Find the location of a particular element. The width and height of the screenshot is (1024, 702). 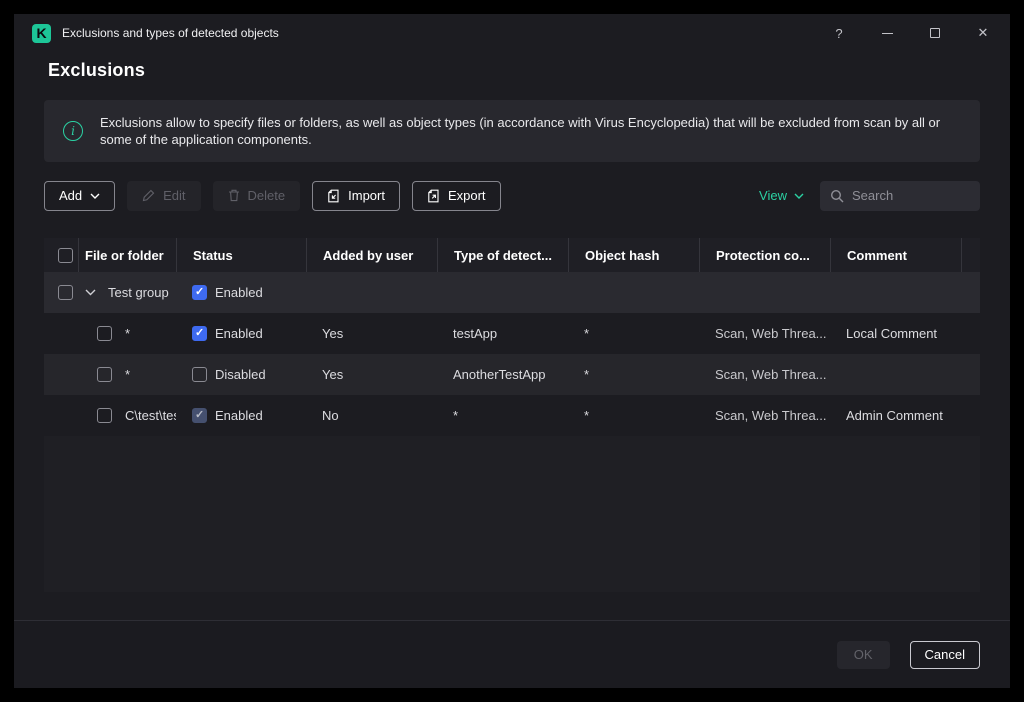

trash-icon is located at coordinates (233, 195).